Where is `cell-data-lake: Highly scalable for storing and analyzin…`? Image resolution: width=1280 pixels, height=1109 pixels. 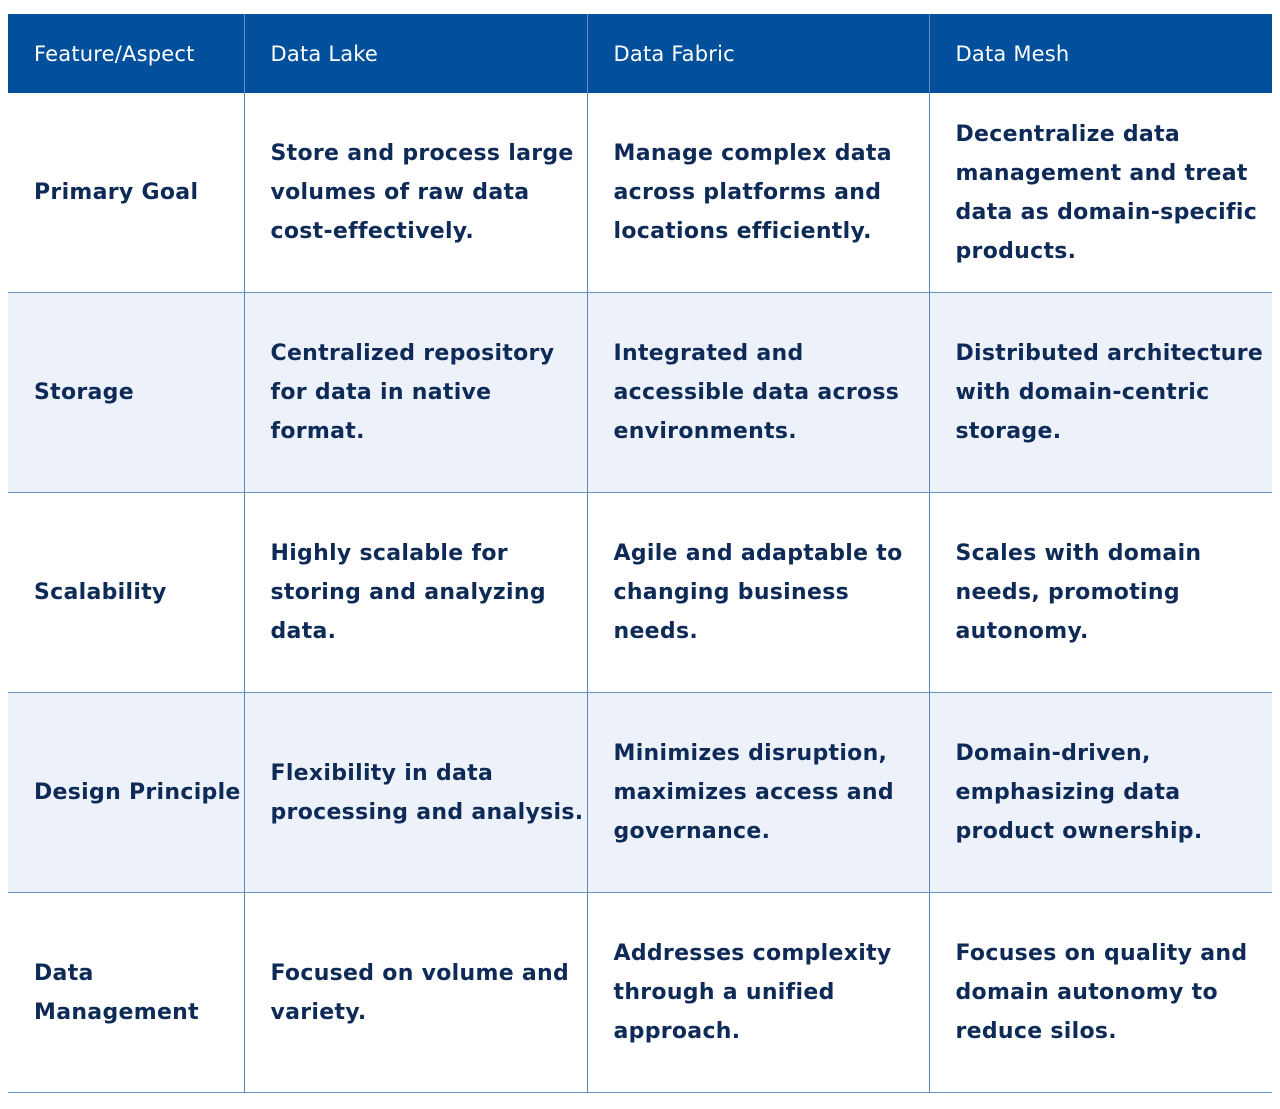 cell-data-lake: Highly scalable for storing and analyzin… is located at coordinates (415, 592).